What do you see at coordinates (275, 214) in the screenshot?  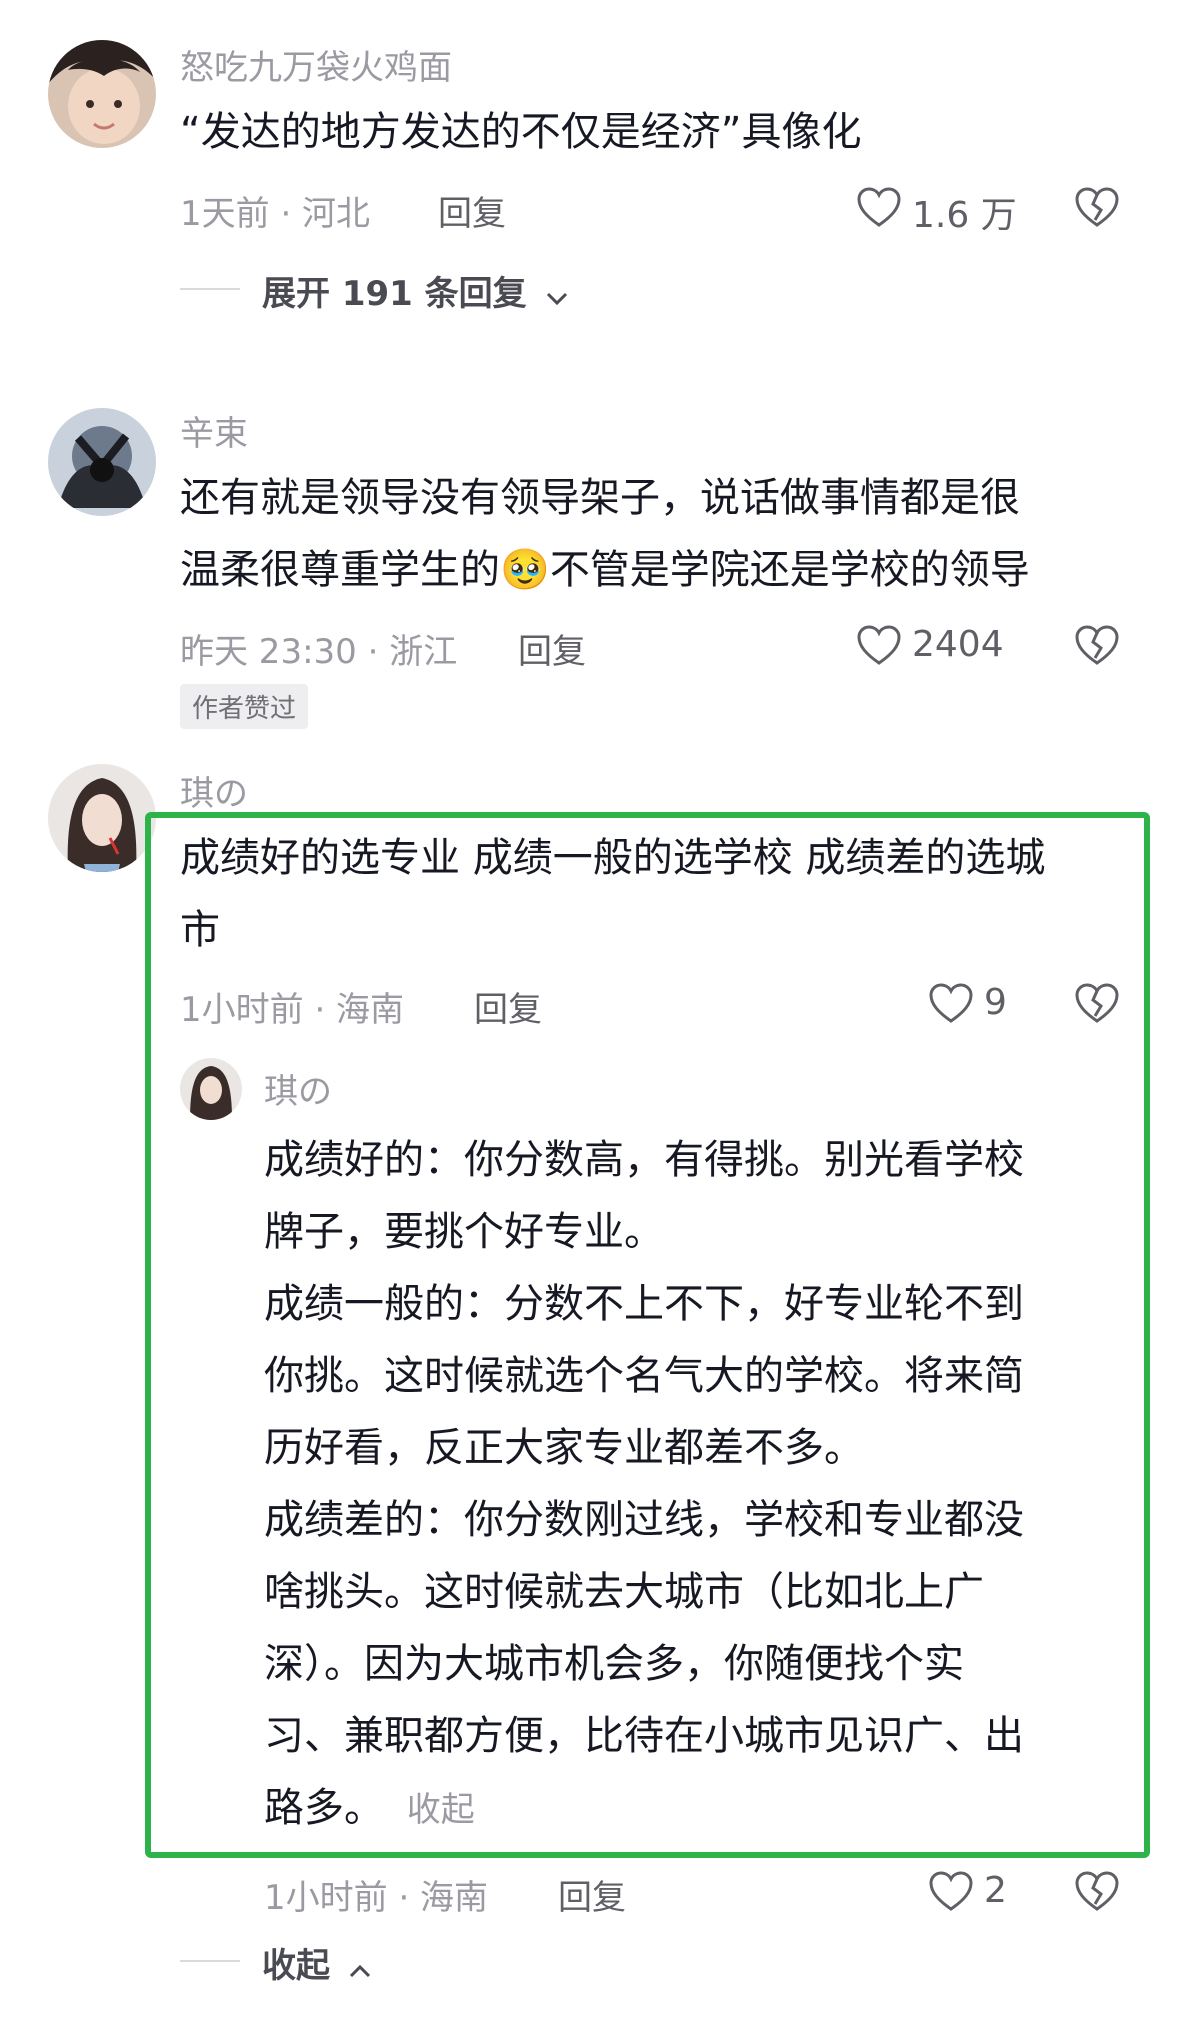 I see `comment-time-location: 1天前 · 河北` at bounding box center [275, 214].